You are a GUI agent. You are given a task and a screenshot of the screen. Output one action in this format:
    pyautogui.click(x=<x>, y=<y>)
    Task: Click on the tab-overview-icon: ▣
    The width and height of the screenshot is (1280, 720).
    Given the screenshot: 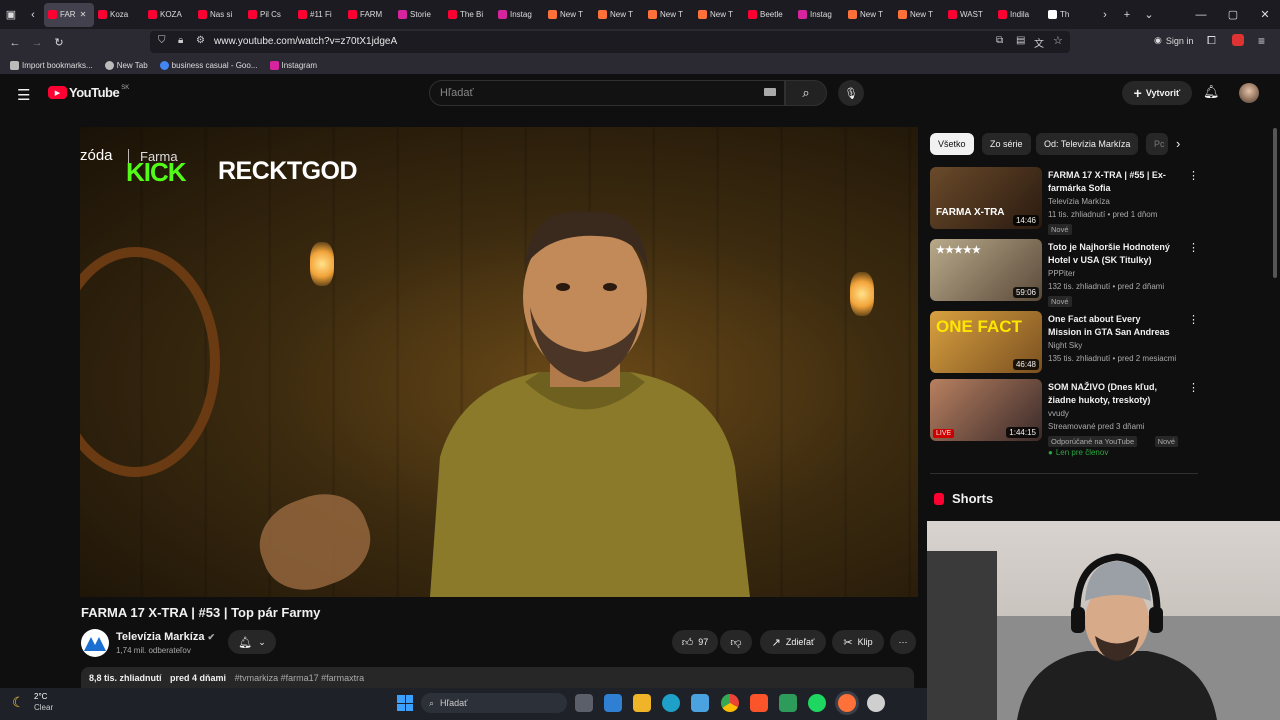 What is the action you would take?
    pyautogui.click(x=11, y=15)
    